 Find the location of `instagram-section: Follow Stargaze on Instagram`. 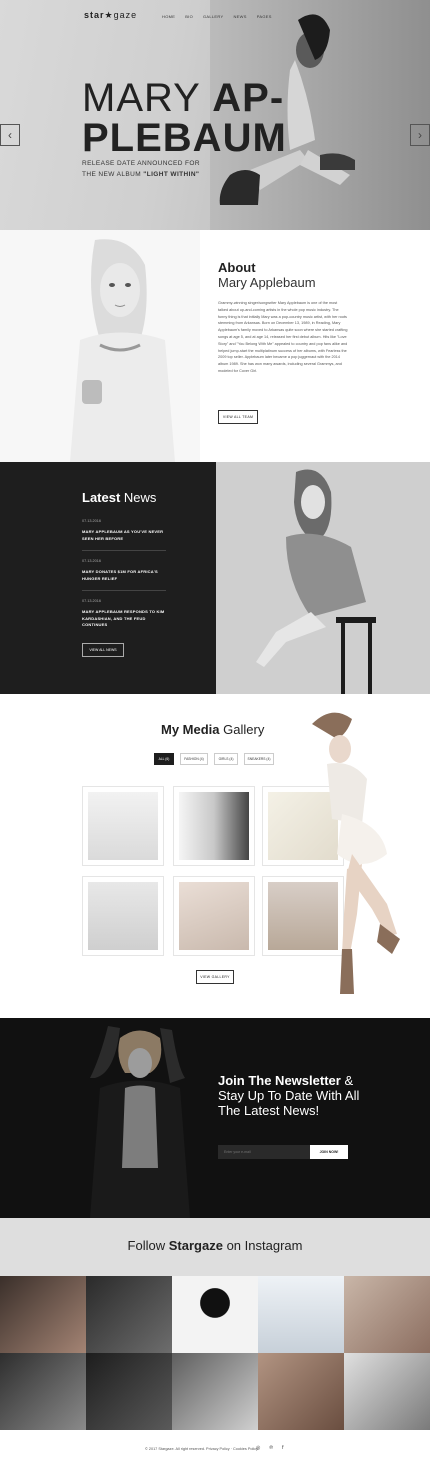

instagram-section: Follow Stargaze on Instagram is located at coordinates (215, 1324).